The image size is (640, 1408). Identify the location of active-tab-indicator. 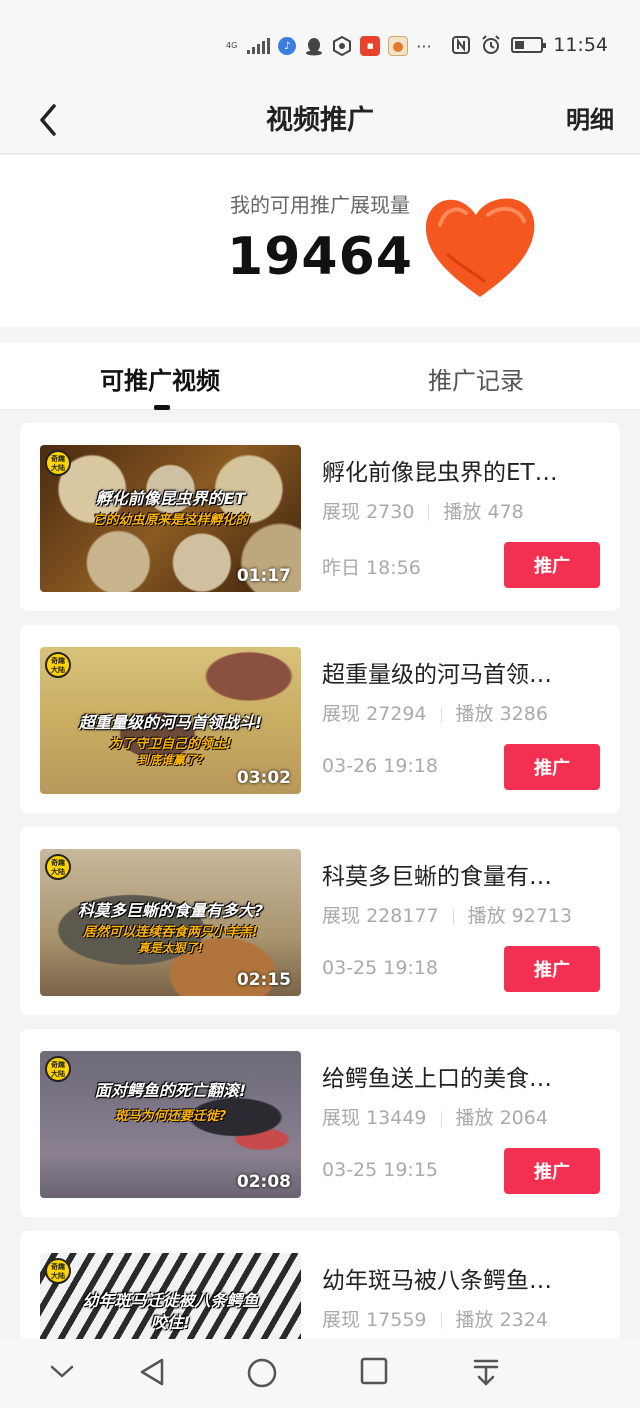
(162, 407).